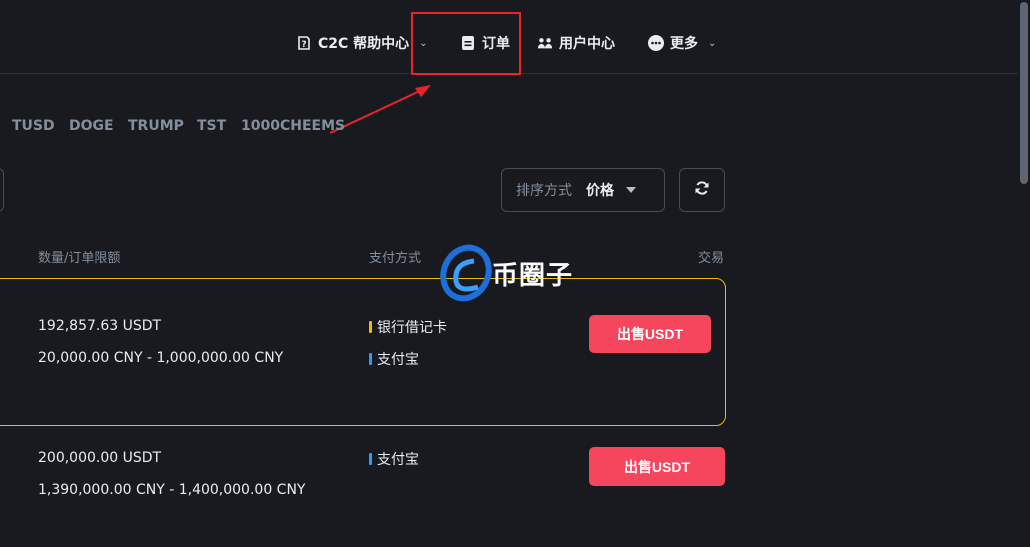 The height and width of the screenshot is (547, 1030). What do you see at coordinates (600, 191) in the screenshot?
I see `sort-value: 价格` at bounding box center [600, 191].